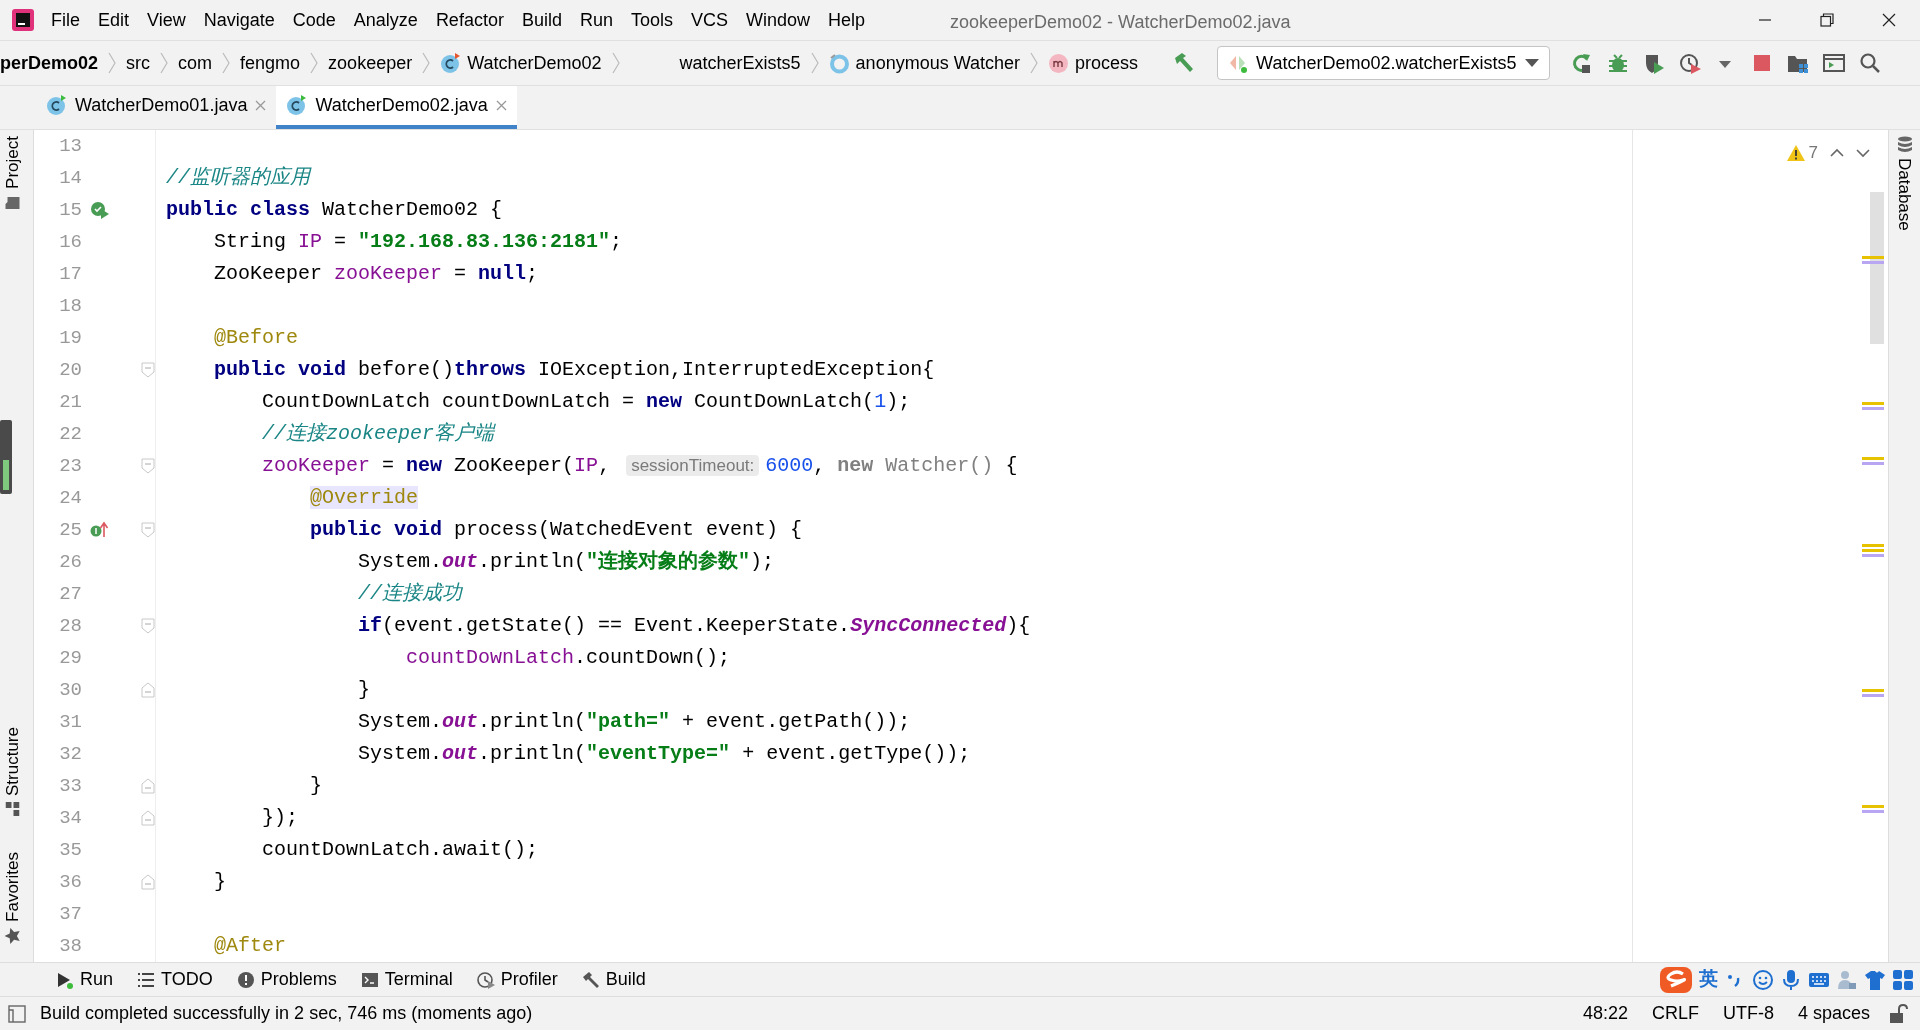  What do you see at coordinates (70, 658) in the screenshot?
I see `line-number: 29` at bounding box center [70, 658].